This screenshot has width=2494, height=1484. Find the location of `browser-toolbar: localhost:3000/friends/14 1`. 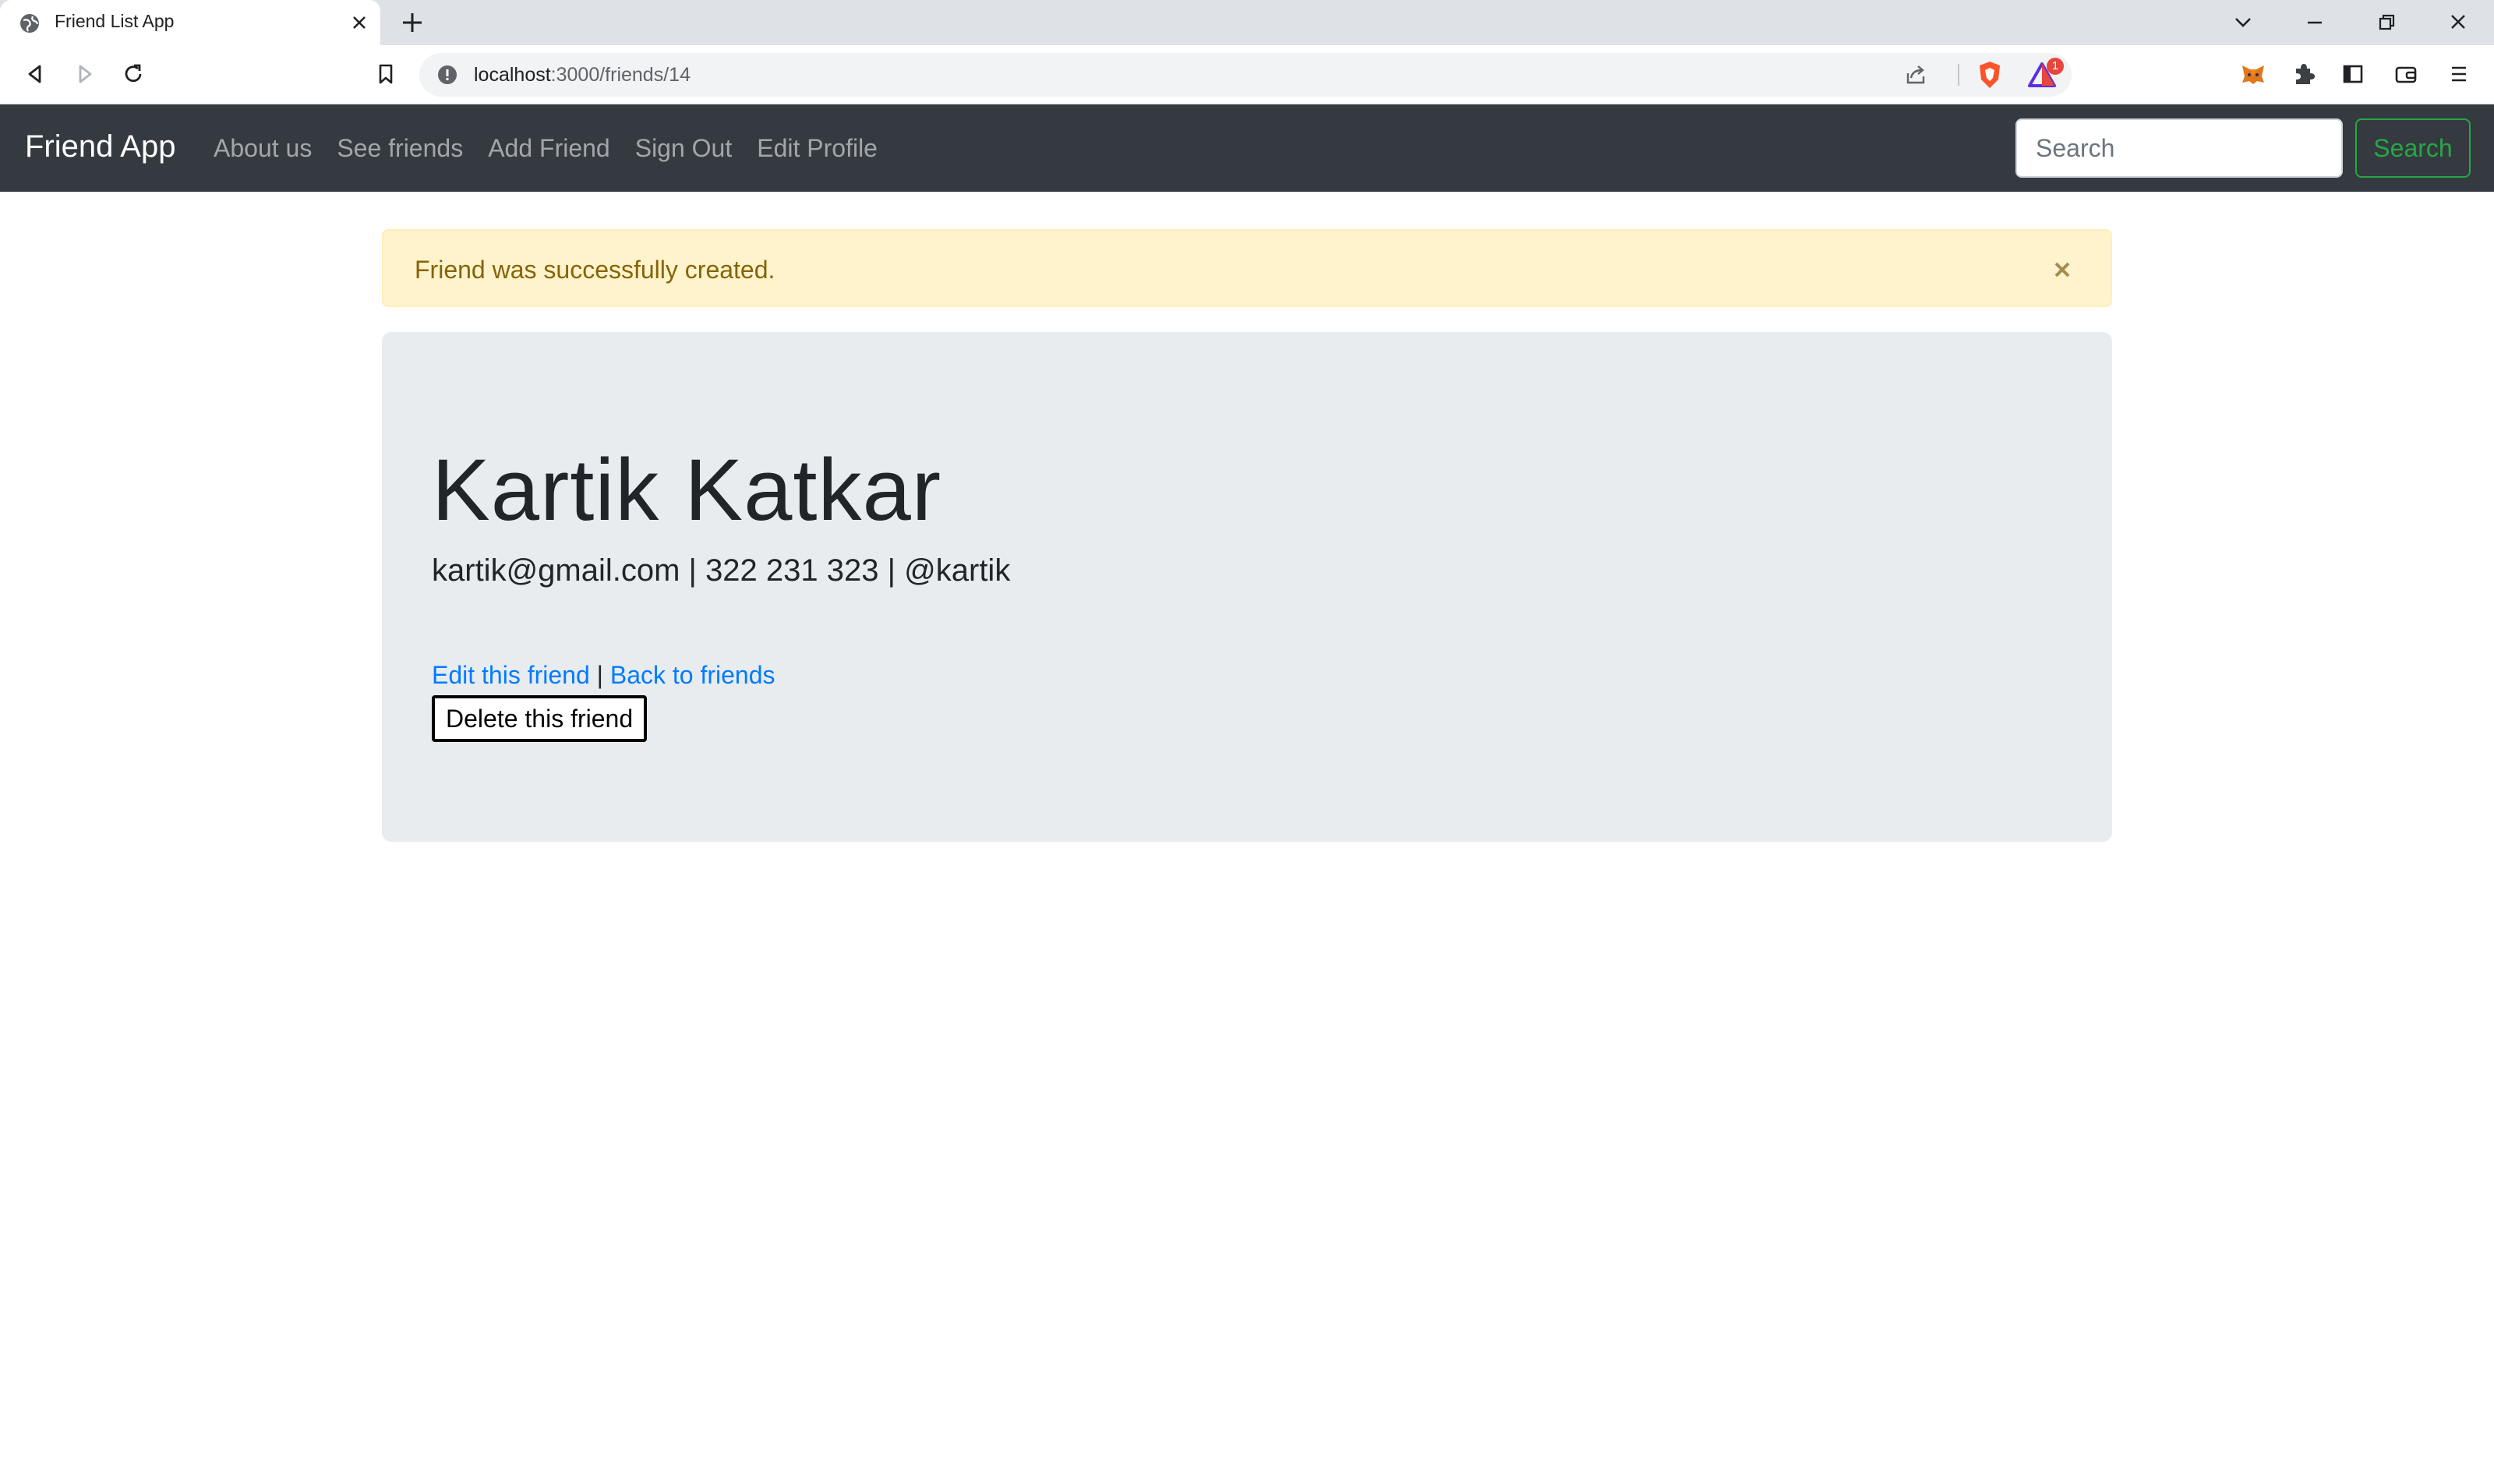

browser-toolbar: localhost:3000/friends/14 1 is located at coordinates (1247, 74).